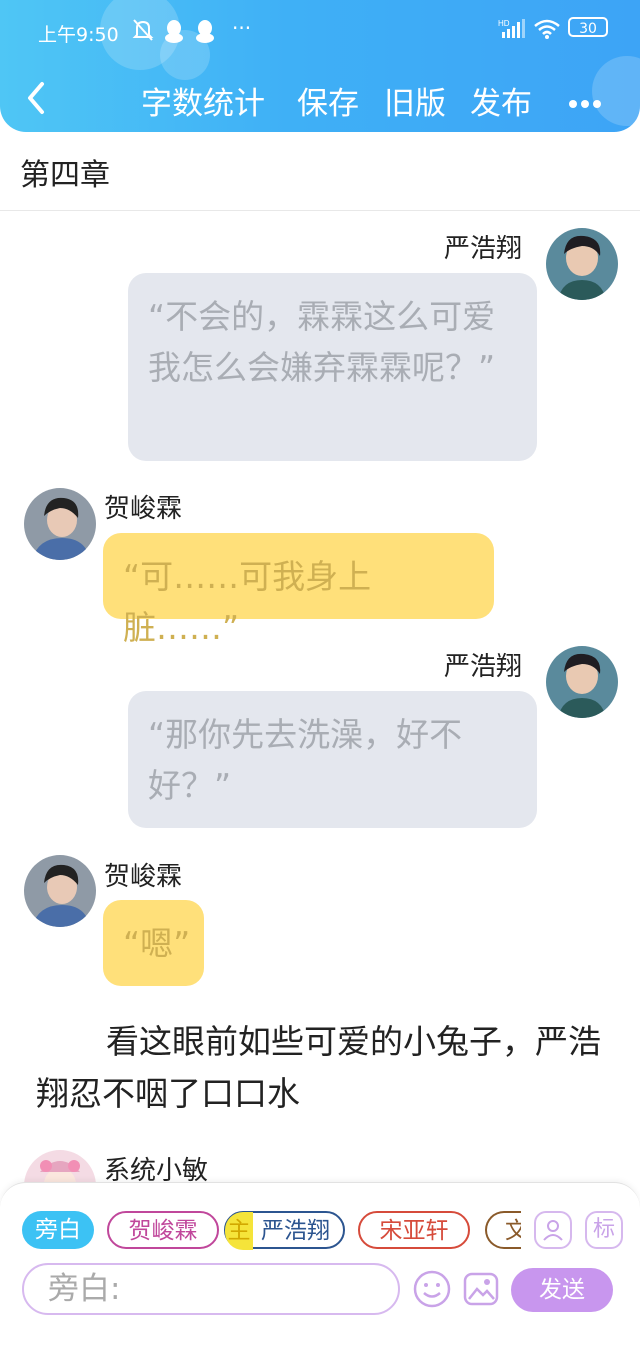 This screenshot has height=1352, width=640. I want to click on top-bar: 上午9:50 ··· HD 30 字数统计 保存 旧版 发布, so click(320, 66).